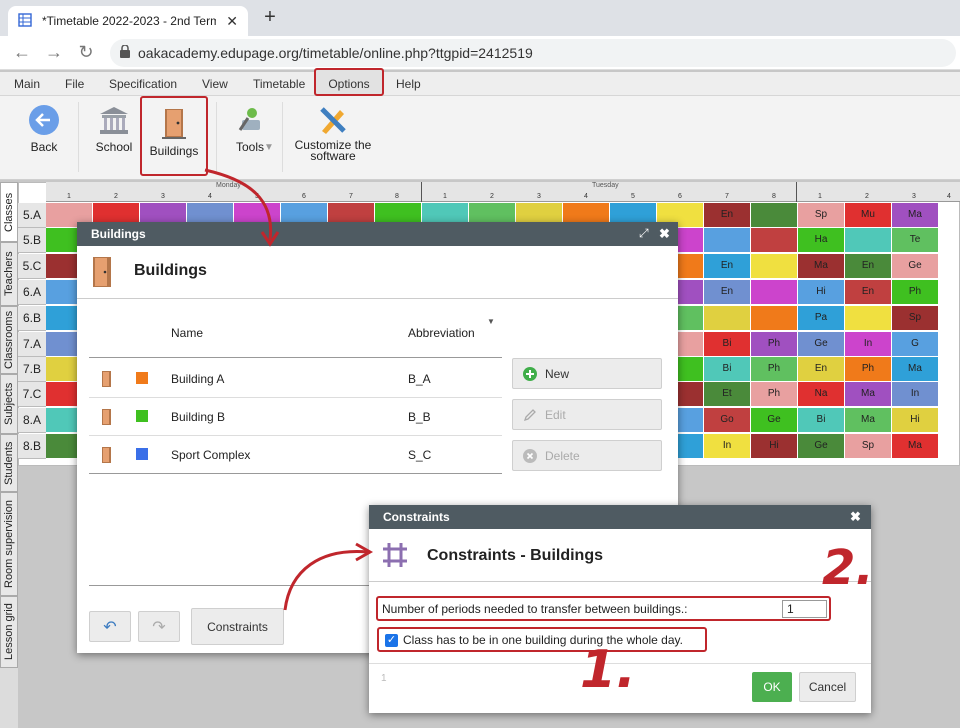 This screenshot has width=960, height=728. What do you see at coordinates (608, 670) in the screenshot?
I see `annotation-number-1: 1.` at bounding box center [608, 670].